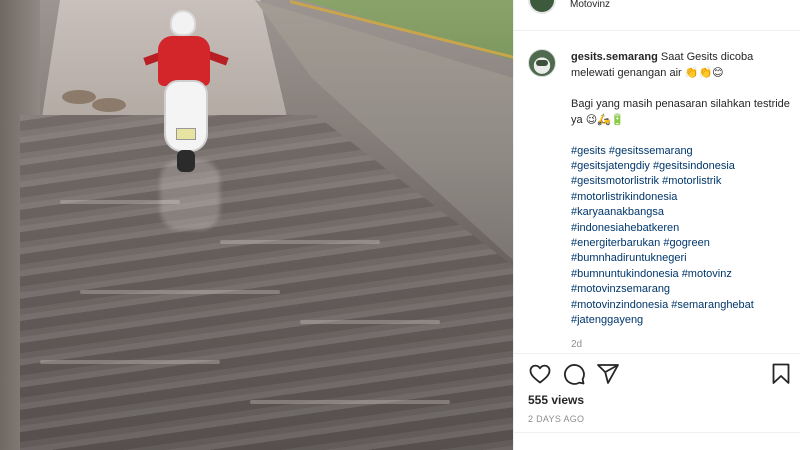 The width and height of the screenshot is (800, 450). Describe the element at coordinates (590, 5) in the screenshot. I see `account-name: Motovinz` at that location.